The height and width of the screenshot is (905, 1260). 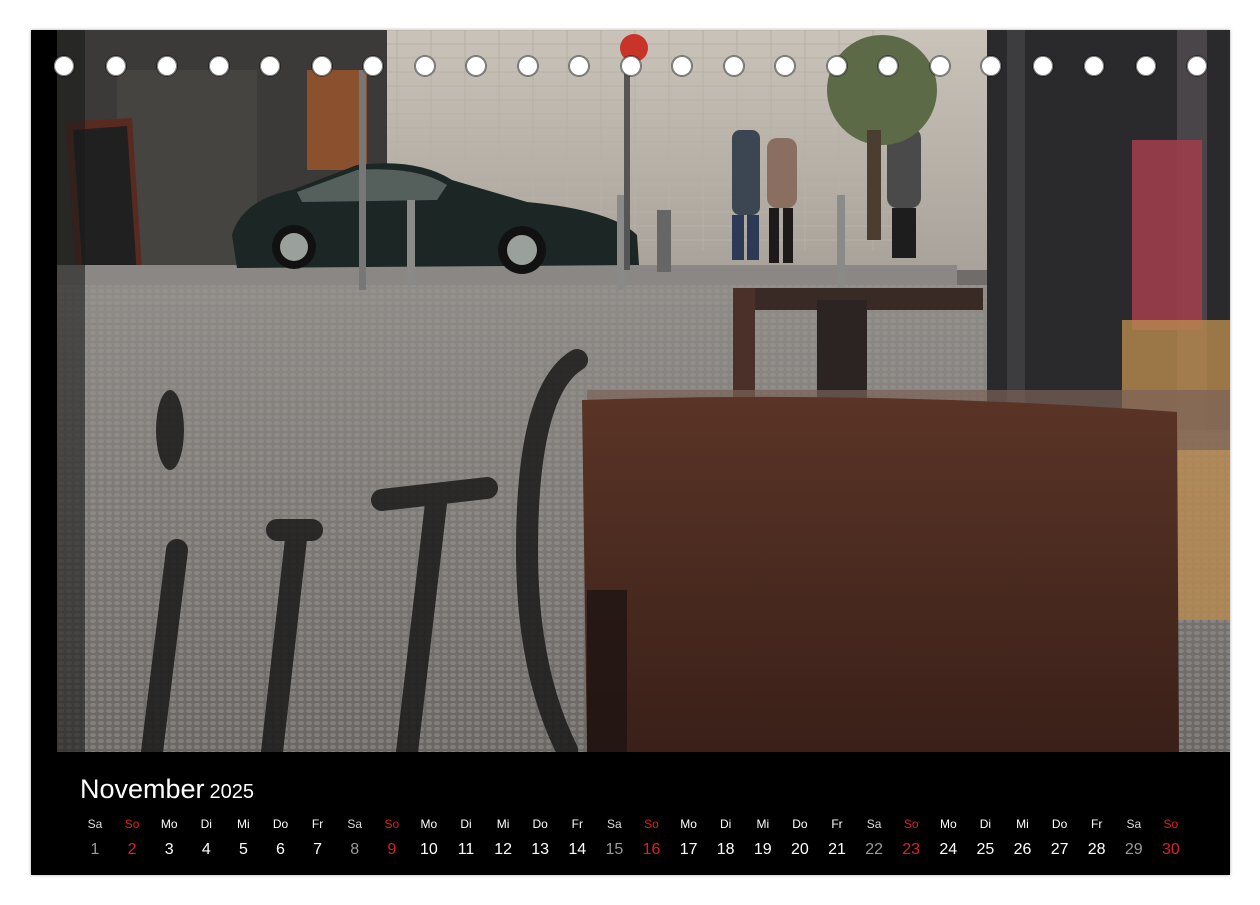 I want to click on day-cell: Sa 29, so click(x=1134, y=838).